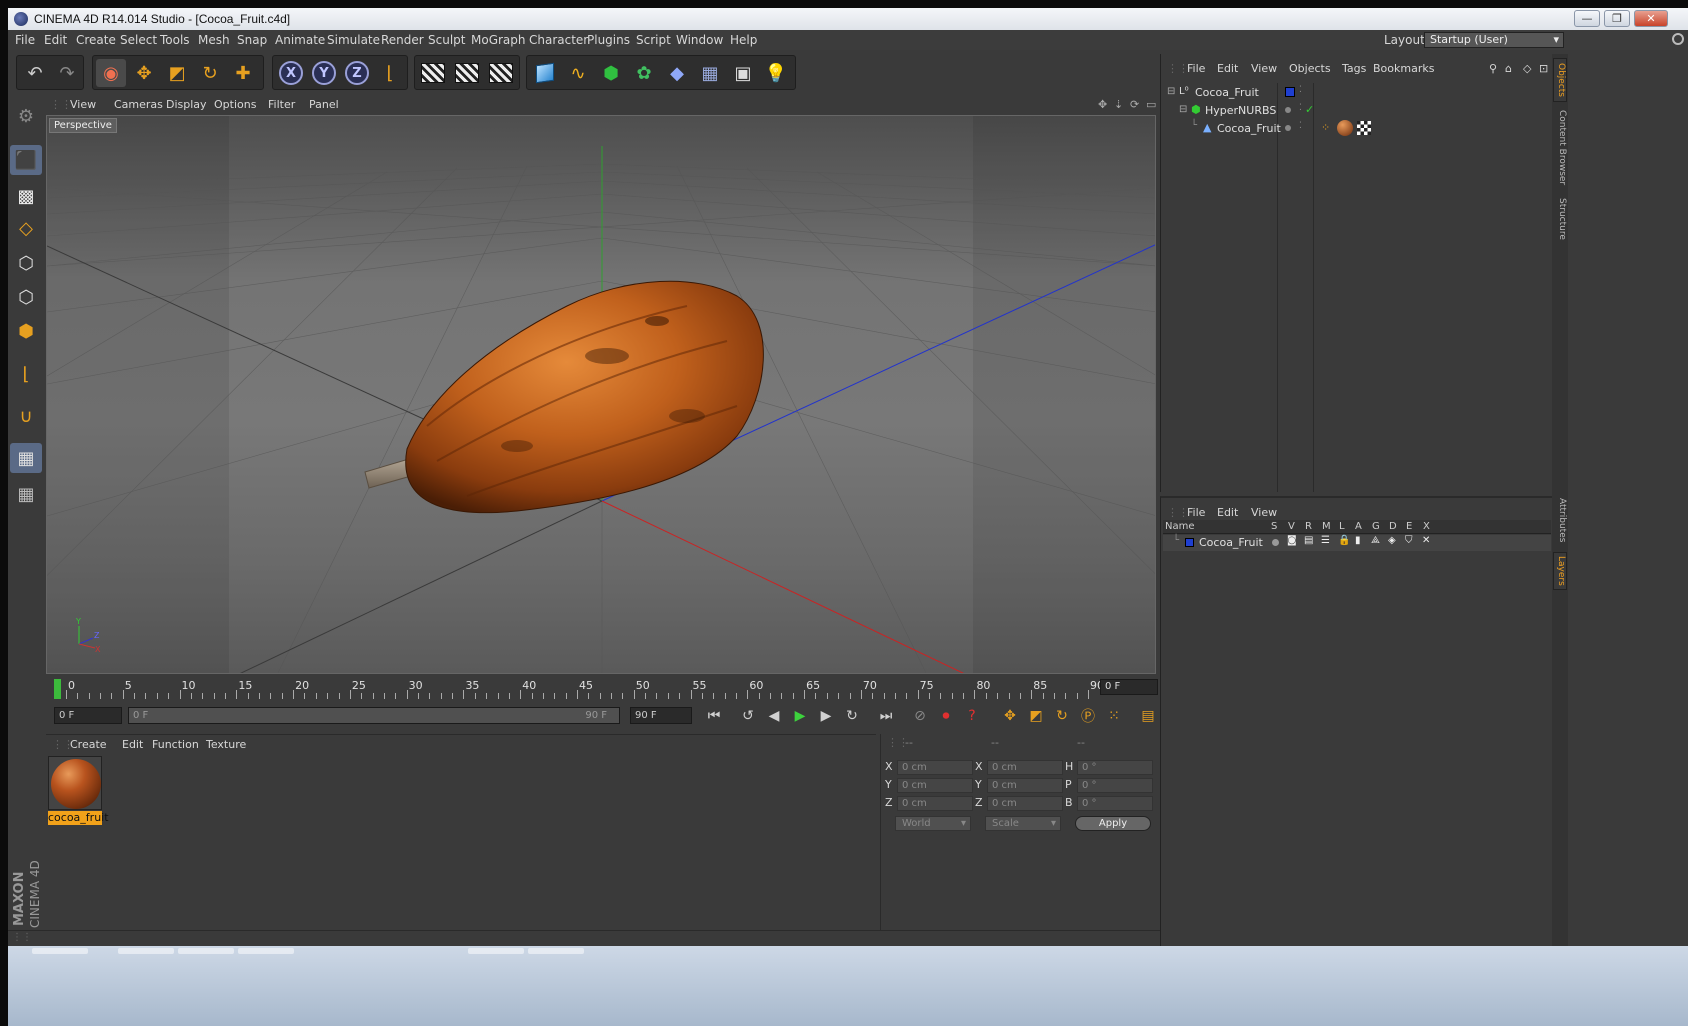  I want to click on objects-menu-file: File, so click(1196, 68).